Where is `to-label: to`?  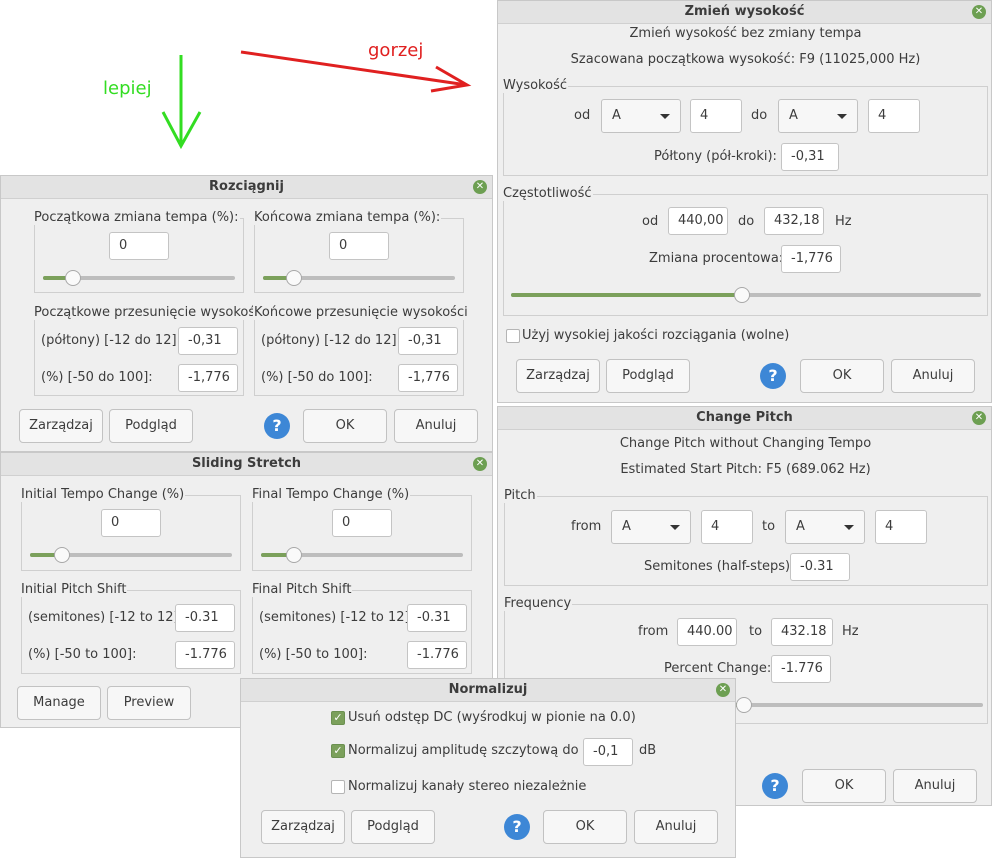
to-label: to is located at coordinates (769, 526).